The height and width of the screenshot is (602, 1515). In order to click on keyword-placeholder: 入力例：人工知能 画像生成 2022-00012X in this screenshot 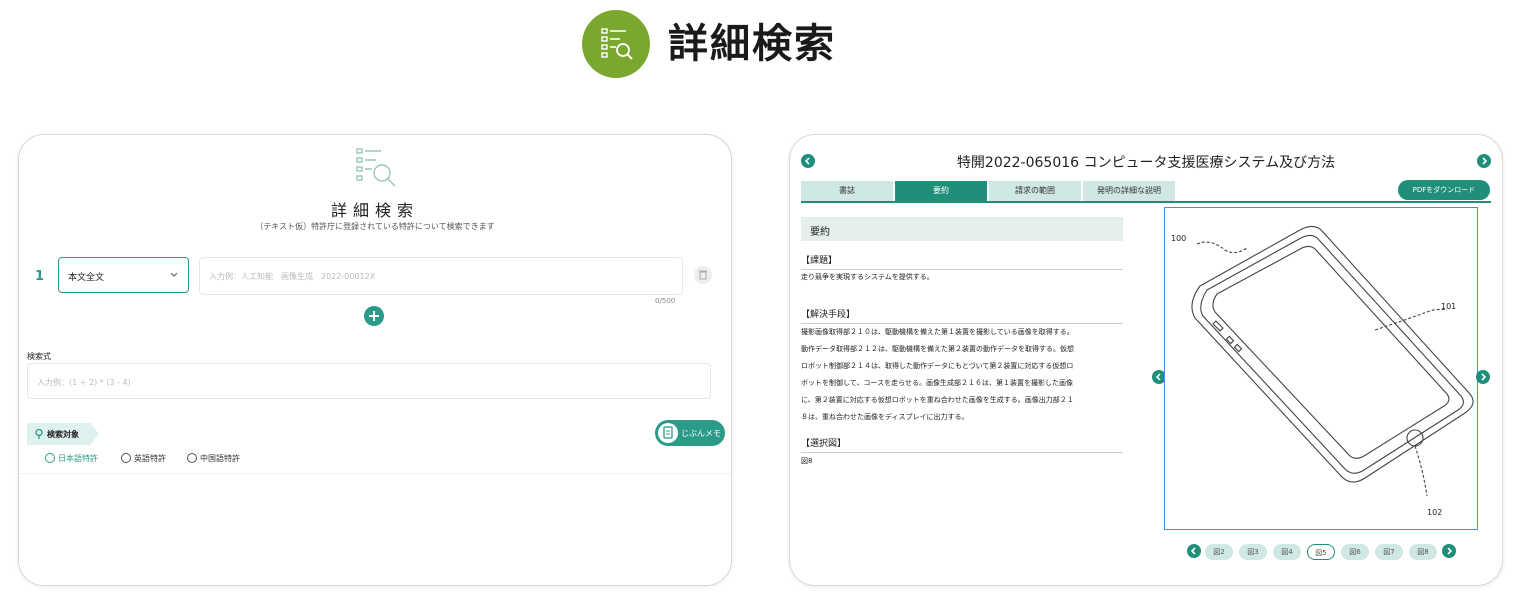, I will do `click(292, 276)`.